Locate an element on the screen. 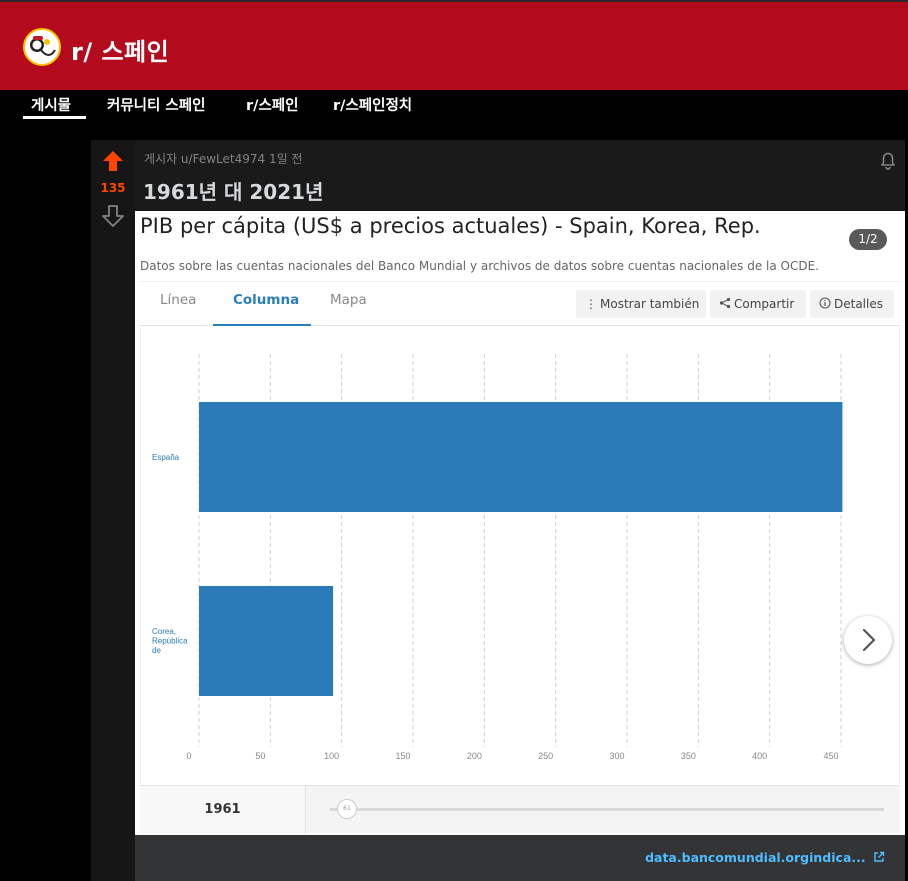  gallery-next-button is located at coordinates (868, 640).